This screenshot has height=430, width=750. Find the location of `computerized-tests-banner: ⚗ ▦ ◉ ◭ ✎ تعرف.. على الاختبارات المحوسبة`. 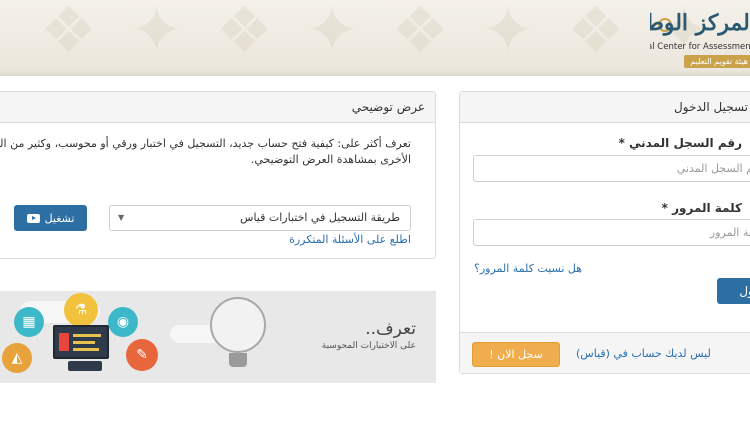

computerized-tests-banner: ⚗ ▦ ◉ ◭ ✎ تعرف.. على الاختبارات المحوسبة is located at coordinates (218, 337).